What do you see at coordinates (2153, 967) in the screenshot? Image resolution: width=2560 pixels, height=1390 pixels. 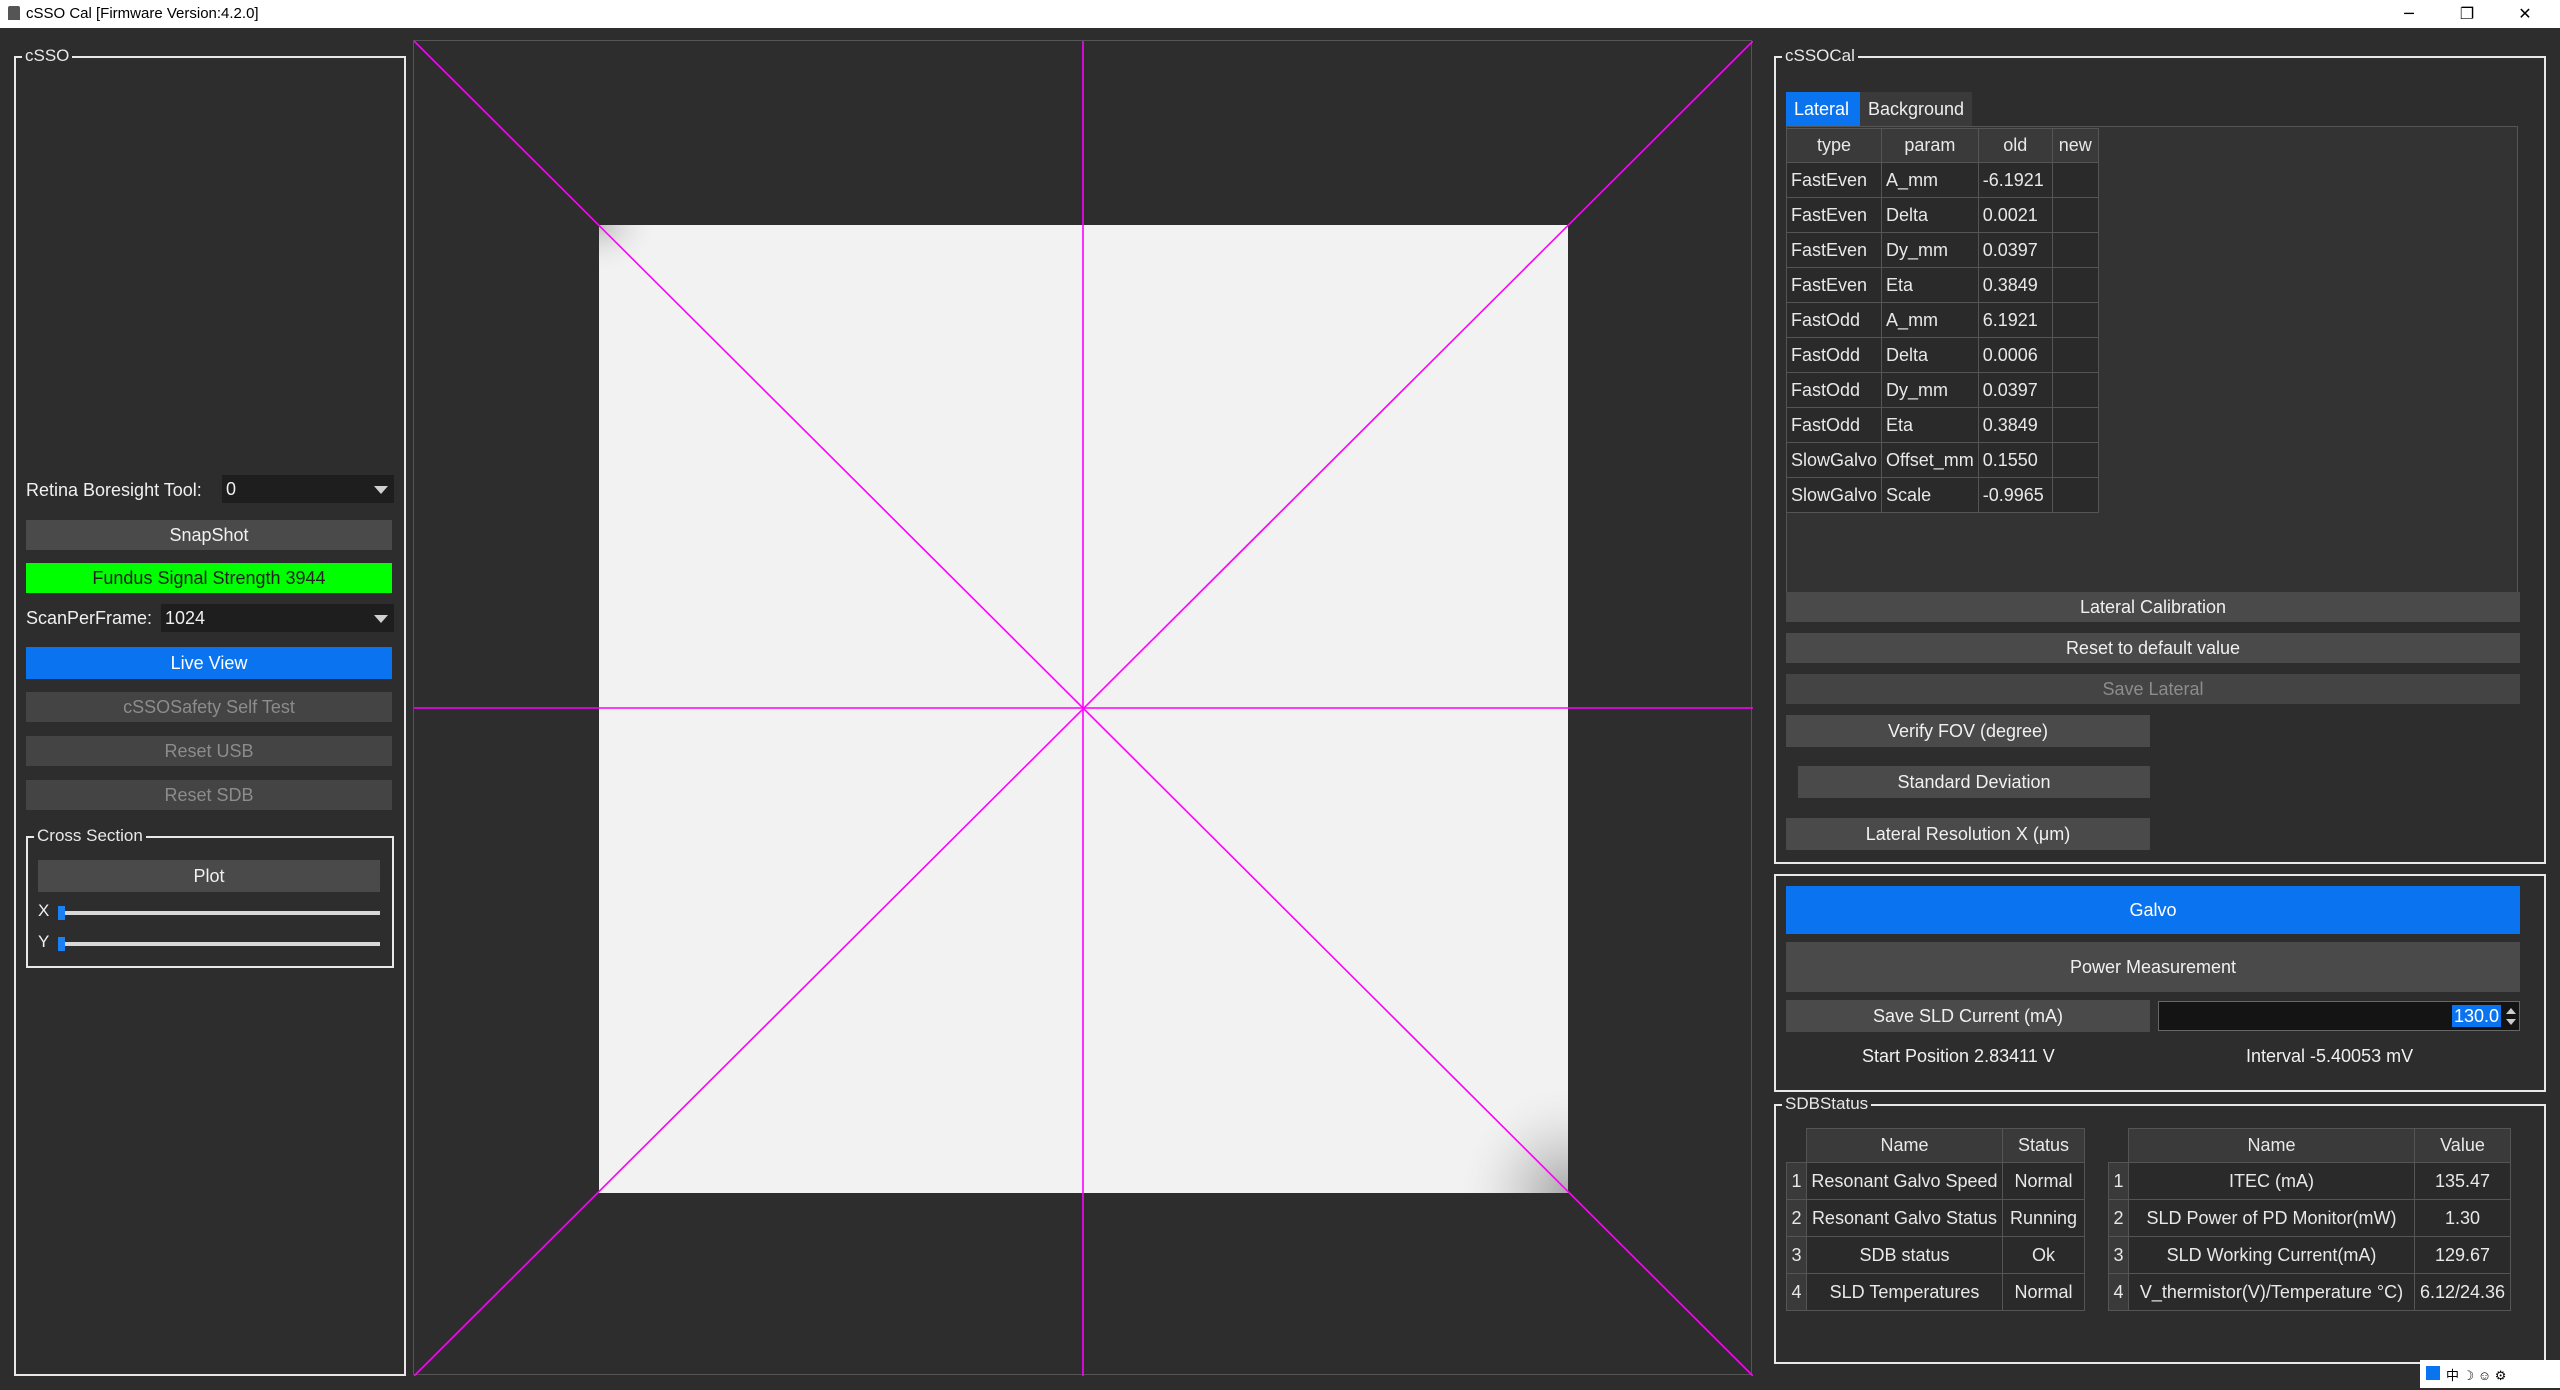 I see `power-measurement-button: Power Measurement` at bounding box center [2153, 967].